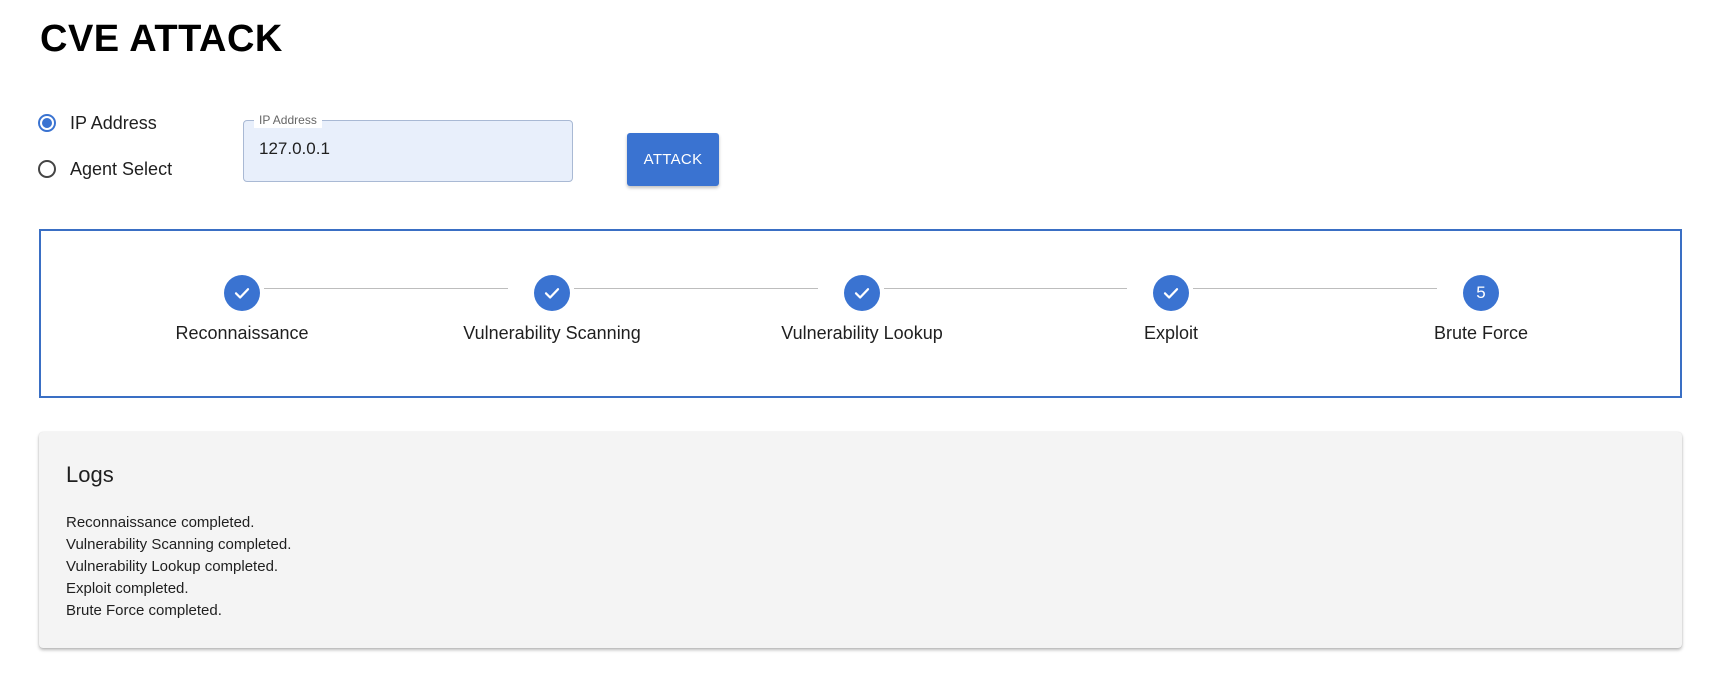 This screenshot has width=1718, height=696. Describe the element at coordinates (160, 522) in the screenshot. I see `log-line: Reconnaissance completed.` at that location.